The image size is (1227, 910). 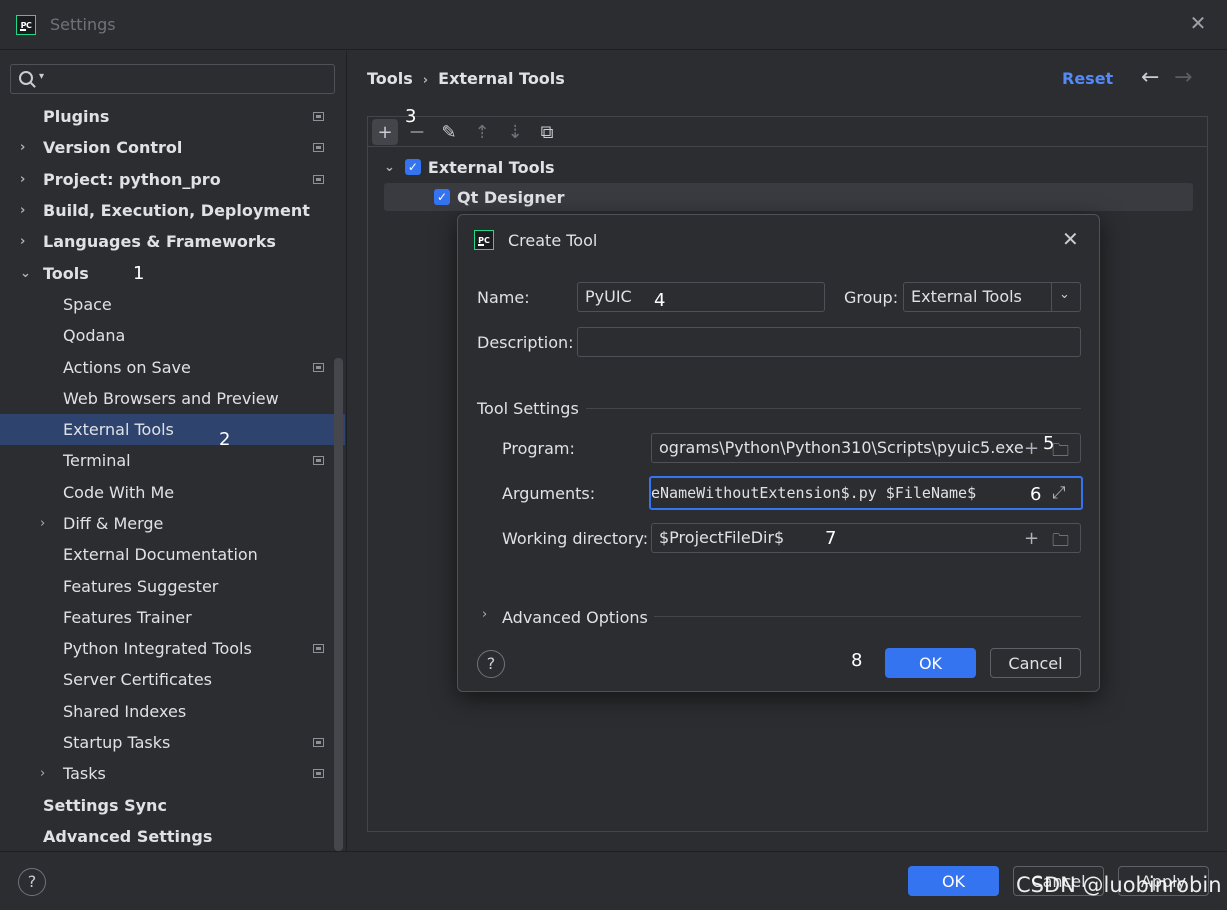 I want to click on sidebar-item-label: Qodana, so click(x=94, y=336).